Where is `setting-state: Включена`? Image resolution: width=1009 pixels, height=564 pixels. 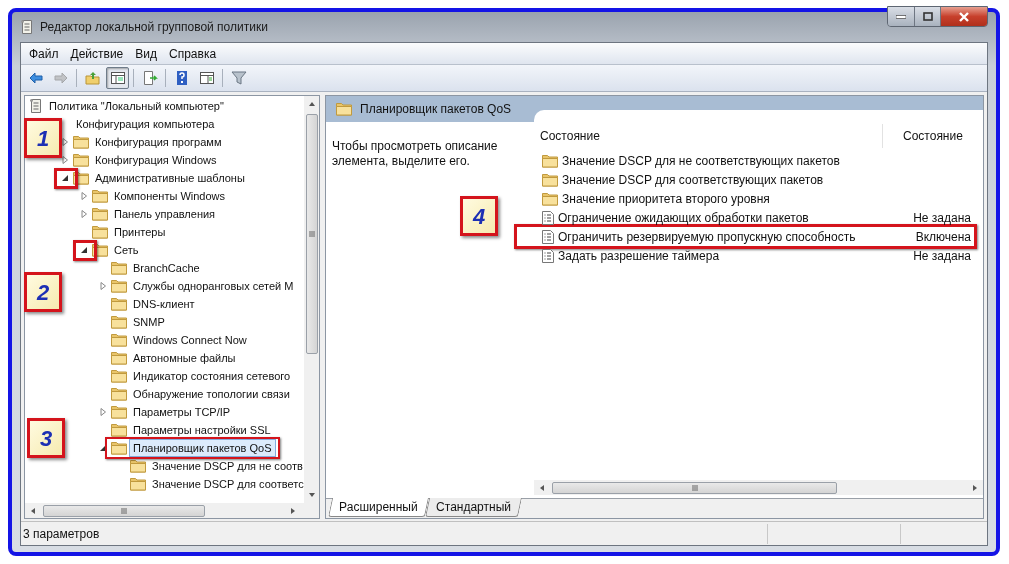
setting-state: Включена is located at coordinates (943, 237).